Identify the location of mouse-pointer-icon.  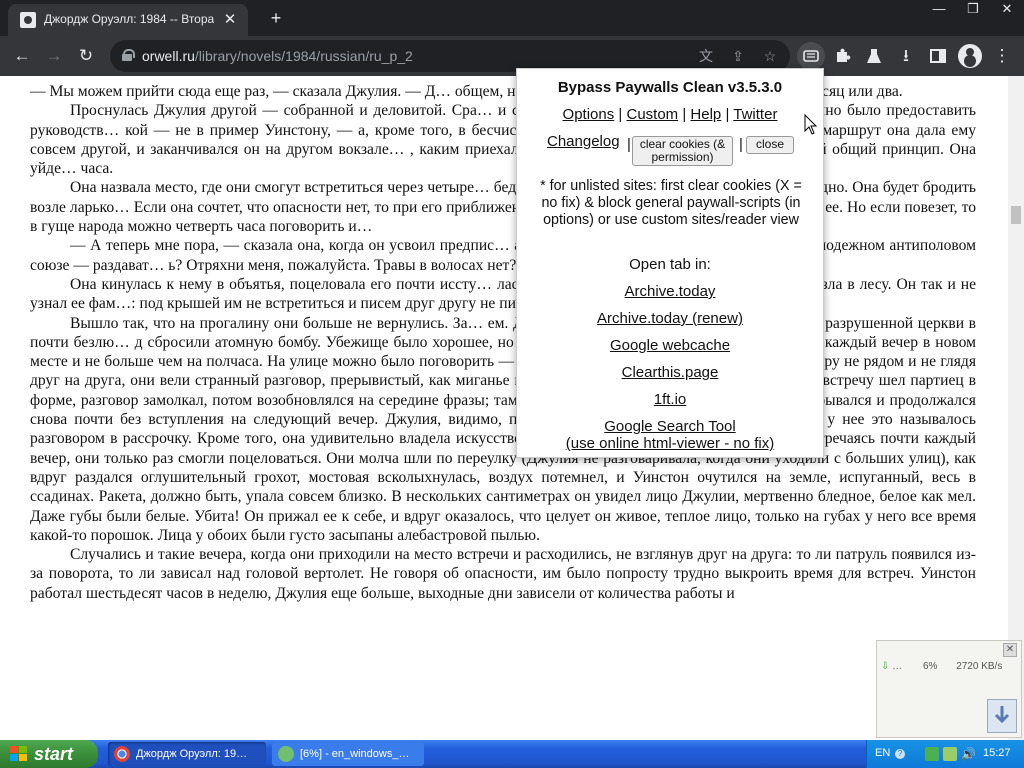
(811, 124).